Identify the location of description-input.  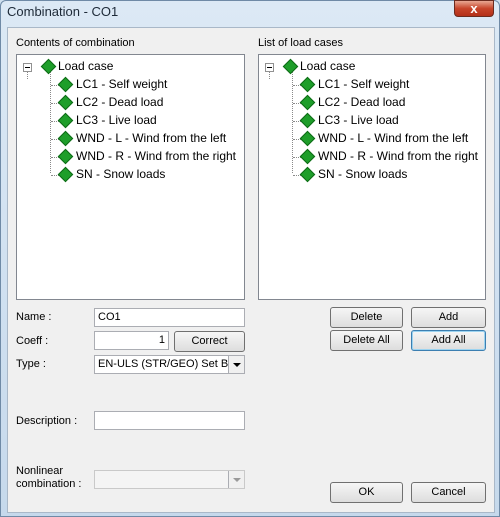
(169, 420).